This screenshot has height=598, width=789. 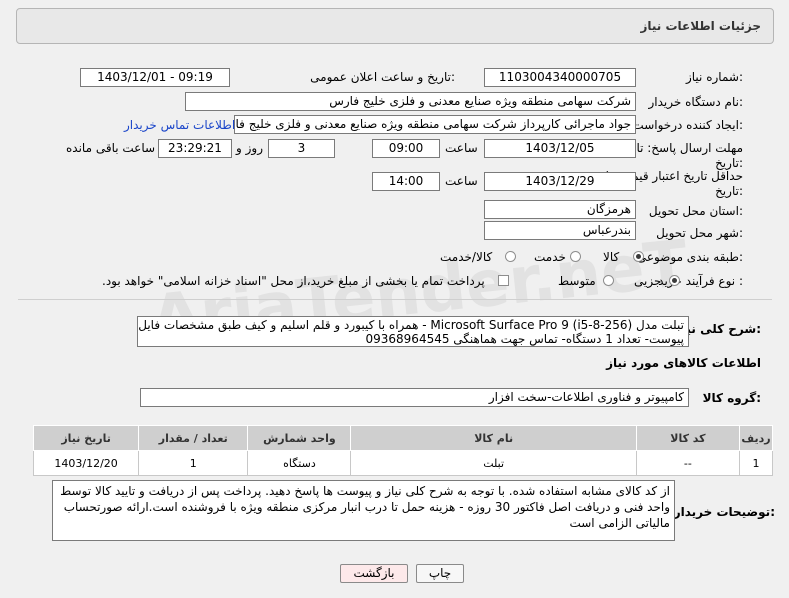 What do you see at coordinates (648, 281) in the screenshot?
I see `process-option-minor: جزیی` at bounding box center [648, 281].